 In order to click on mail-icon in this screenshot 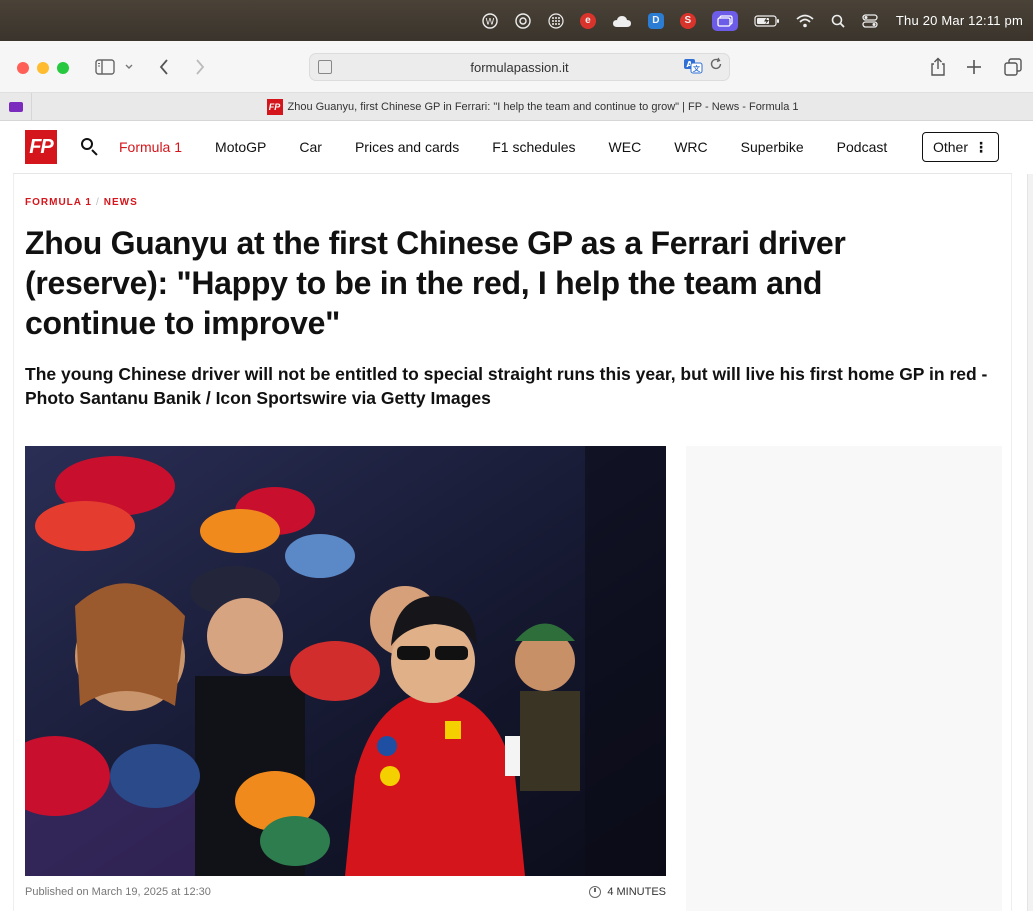, I will do `click(15, 106)`.